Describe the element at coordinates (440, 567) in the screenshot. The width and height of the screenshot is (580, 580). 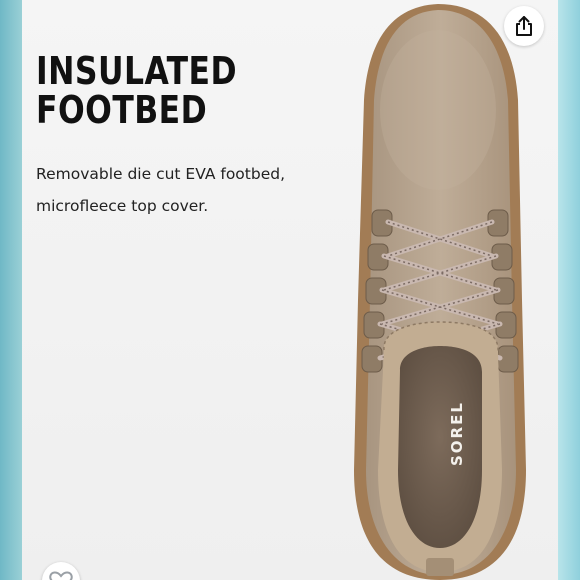
I see `heel-tab` at that location.